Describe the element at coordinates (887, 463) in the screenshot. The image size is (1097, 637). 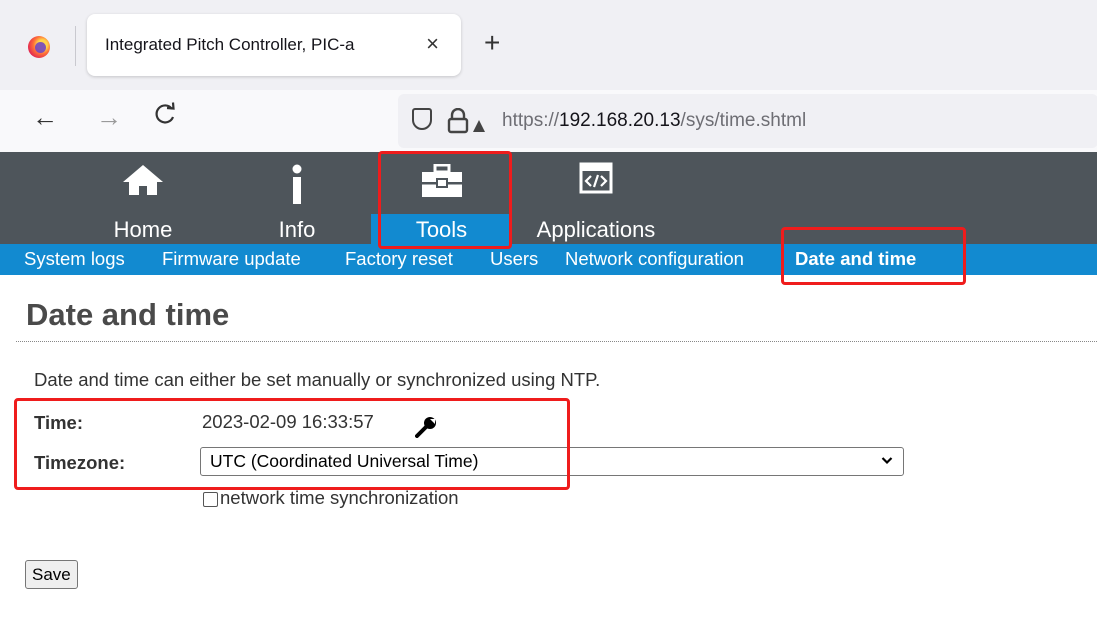
I see `chevron-down-icon` at that location.